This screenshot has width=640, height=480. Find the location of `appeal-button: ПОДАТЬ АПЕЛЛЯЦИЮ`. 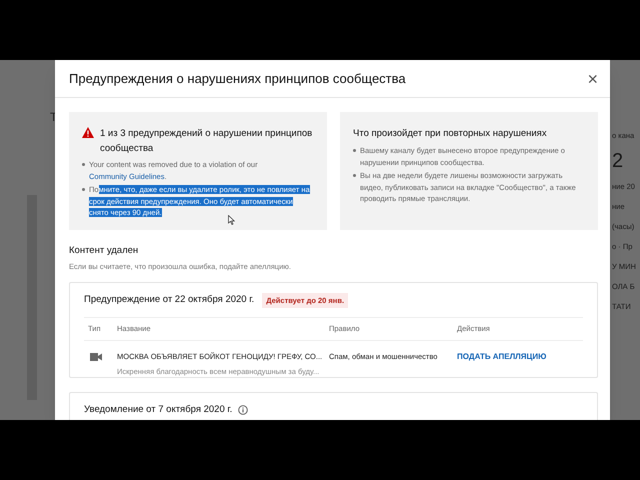

appeal-button: ПОДАТЬ АПЕЛЛЯЦИЮ is located at coordinates (501, 356).